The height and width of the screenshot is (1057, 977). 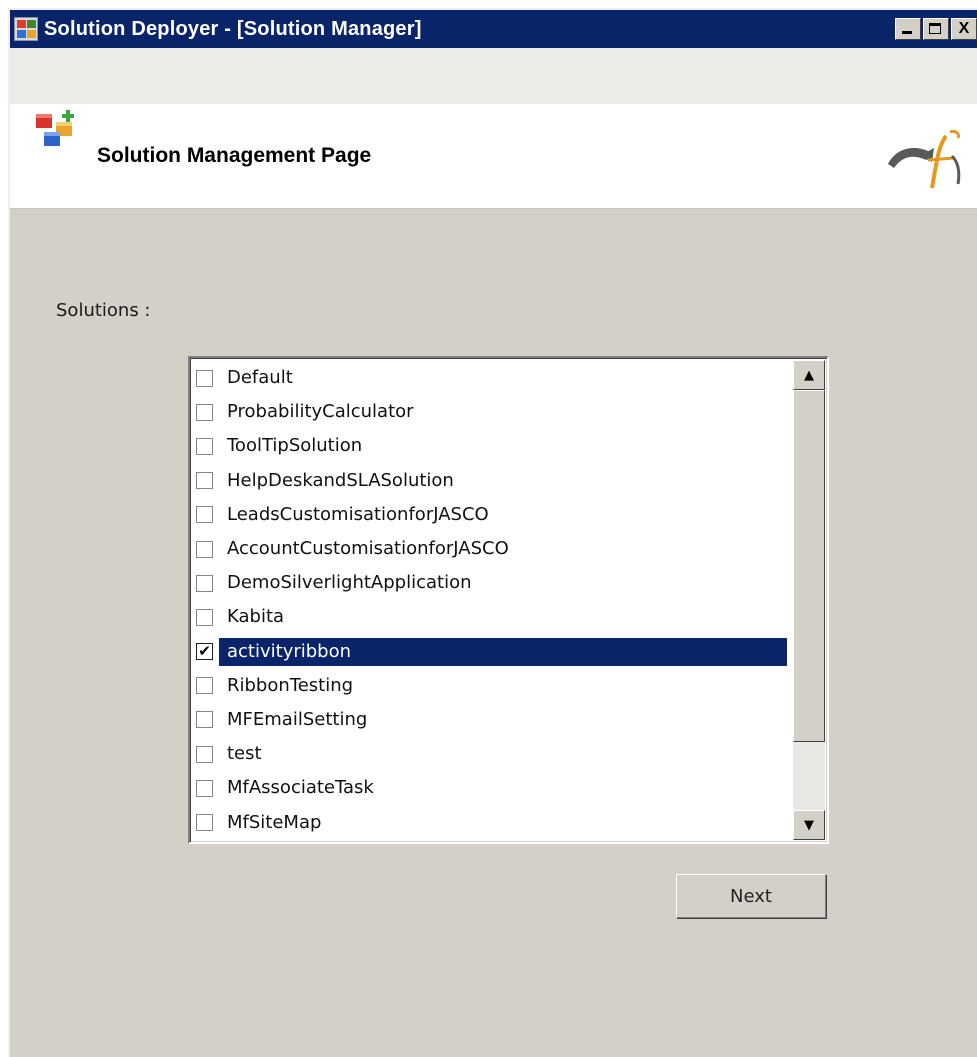 What do you see at coordinates (493, 481) in the screenshot?
I see `list-item: HelpDeskandSLASolution` at bounding box center [493, 481].